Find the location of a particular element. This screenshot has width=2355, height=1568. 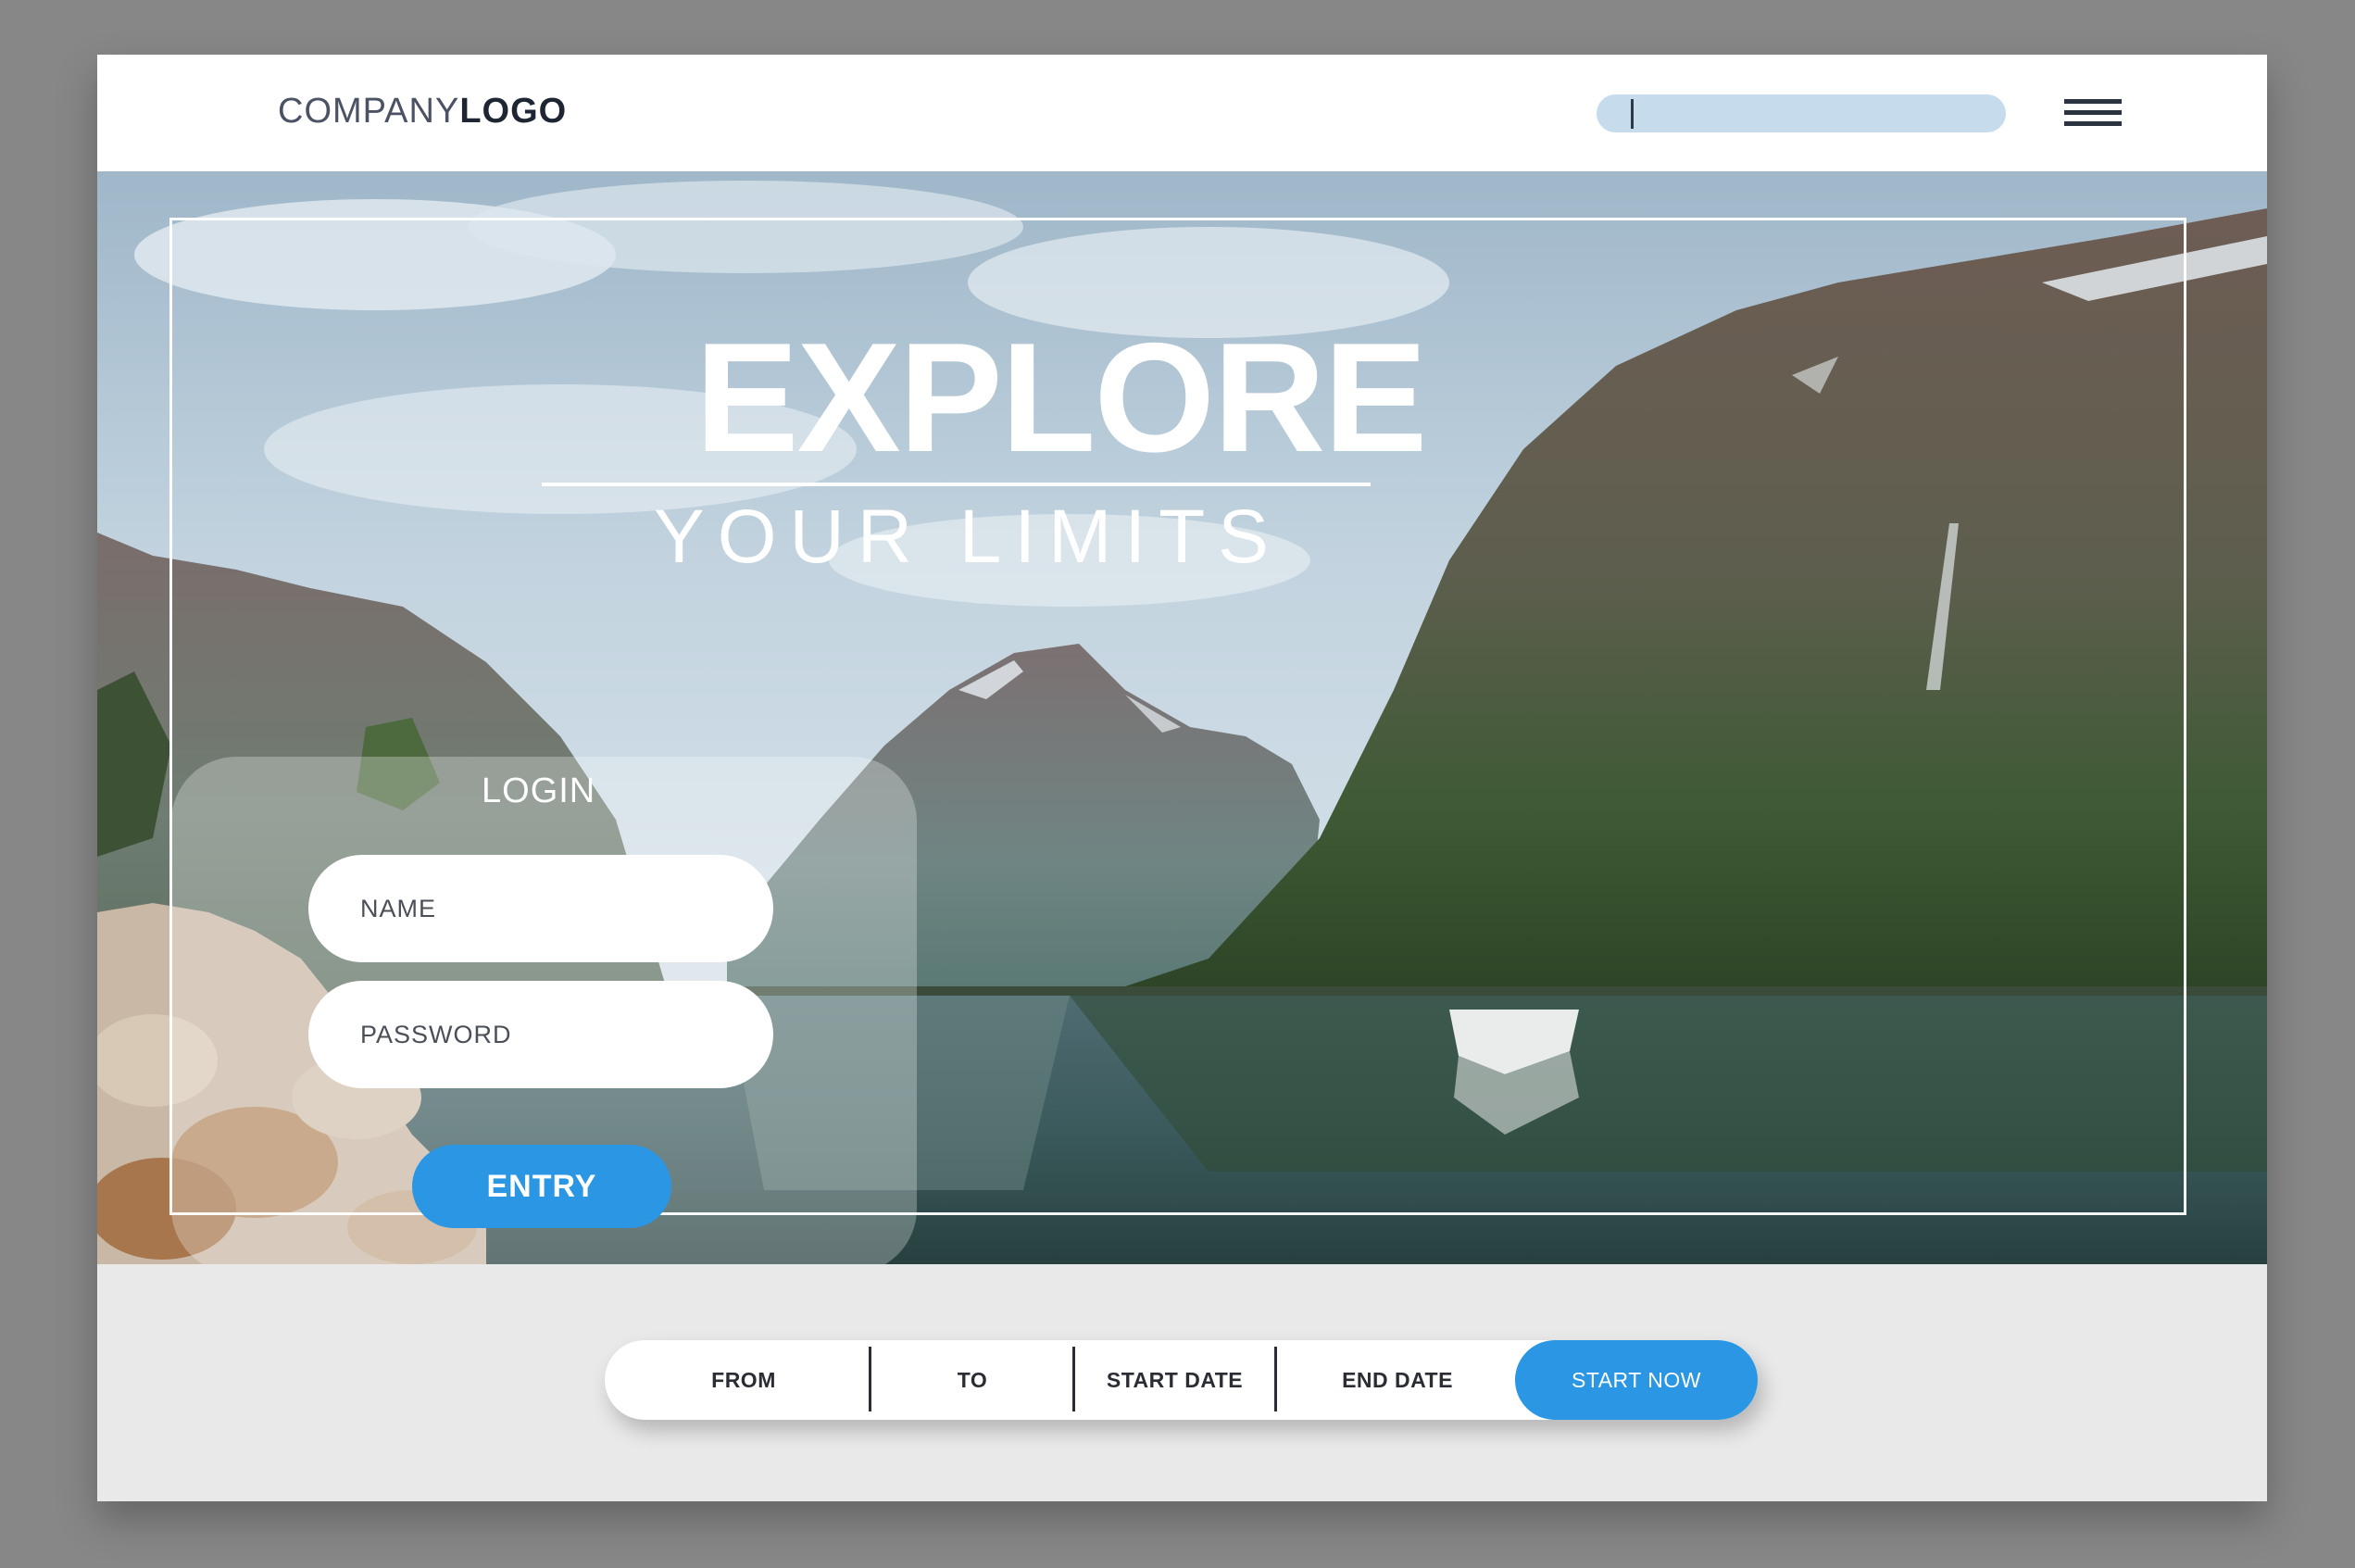

hero-title: EXPLORE is located at coordinates (1061, 397).